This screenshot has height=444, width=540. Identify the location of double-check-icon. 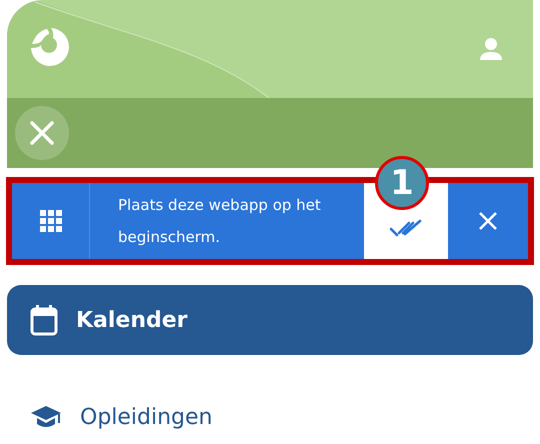
(406, 228).